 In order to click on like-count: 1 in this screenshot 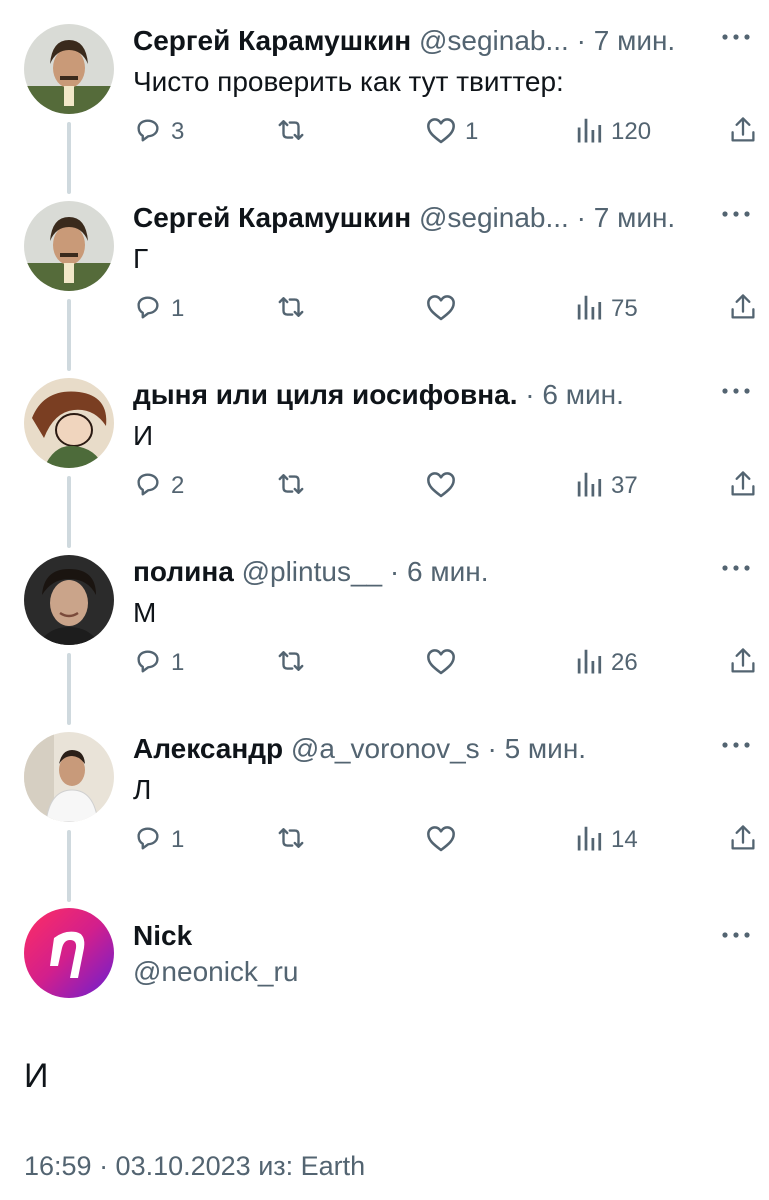, I will do `click(472, 131)`.